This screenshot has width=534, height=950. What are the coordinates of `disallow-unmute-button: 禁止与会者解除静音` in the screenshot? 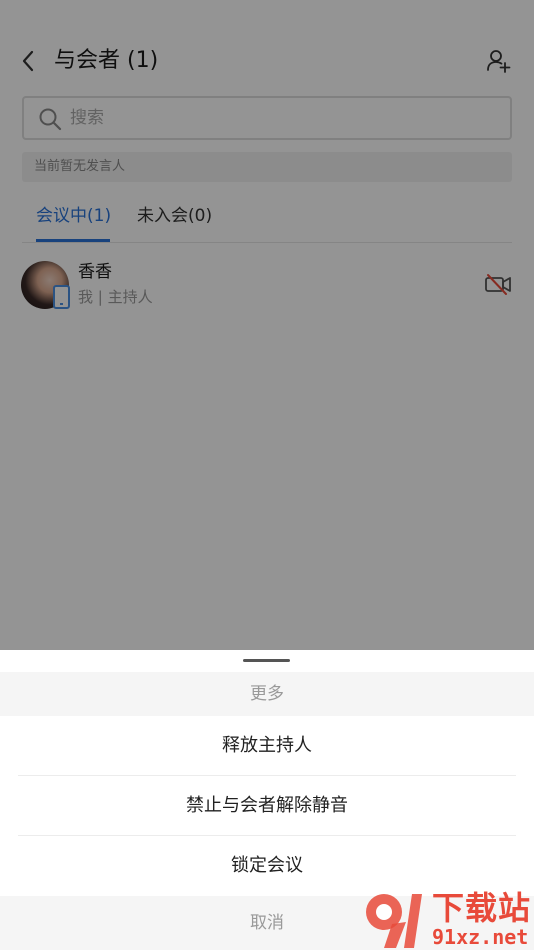 It's located at (267, 806).